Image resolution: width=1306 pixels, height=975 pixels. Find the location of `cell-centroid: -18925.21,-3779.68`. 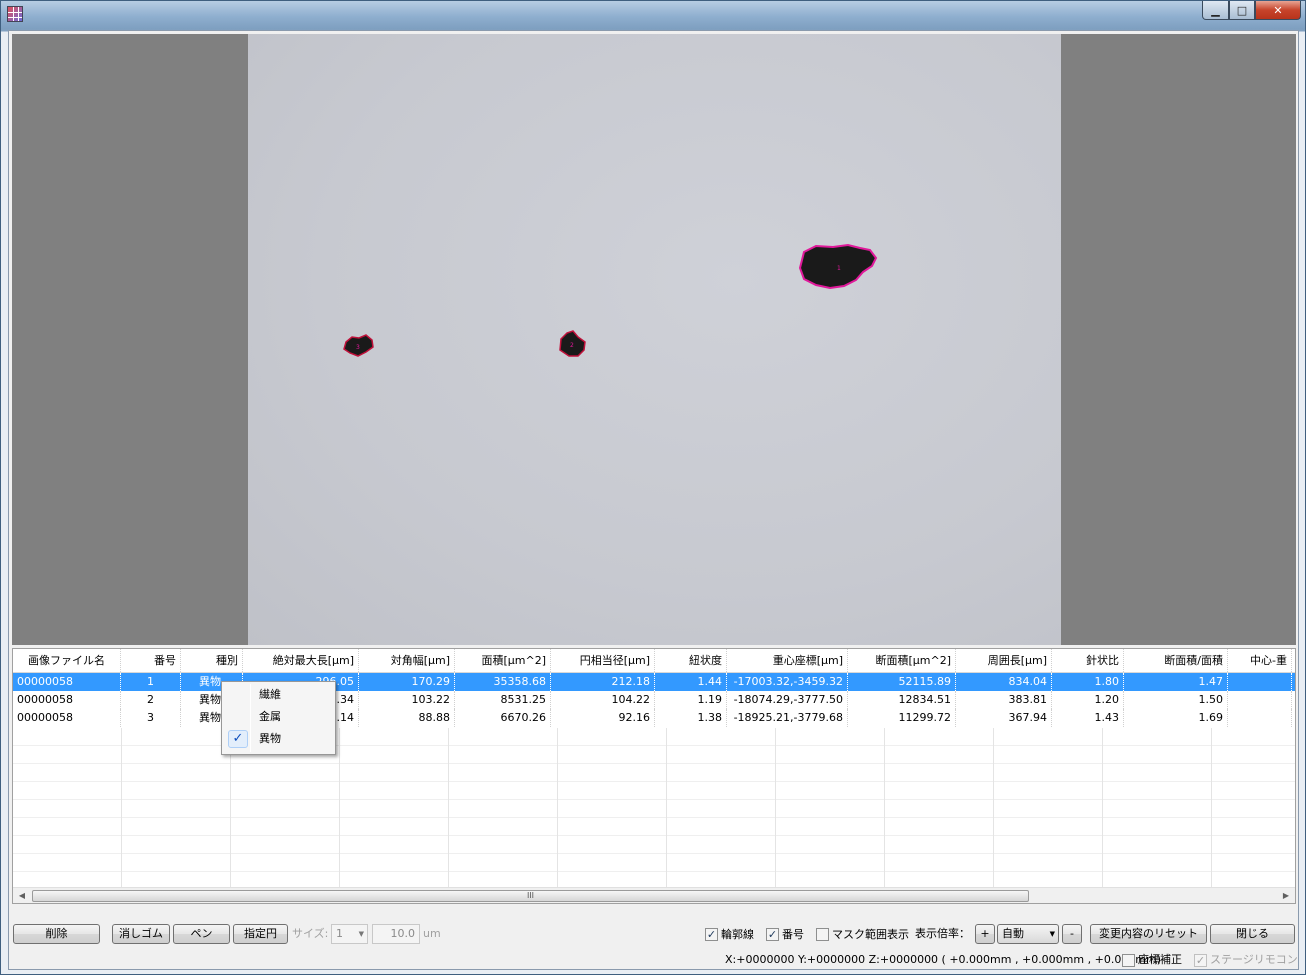

cell-centroid: -18925.21,-3779.68 is located at coordinates (787, 718).